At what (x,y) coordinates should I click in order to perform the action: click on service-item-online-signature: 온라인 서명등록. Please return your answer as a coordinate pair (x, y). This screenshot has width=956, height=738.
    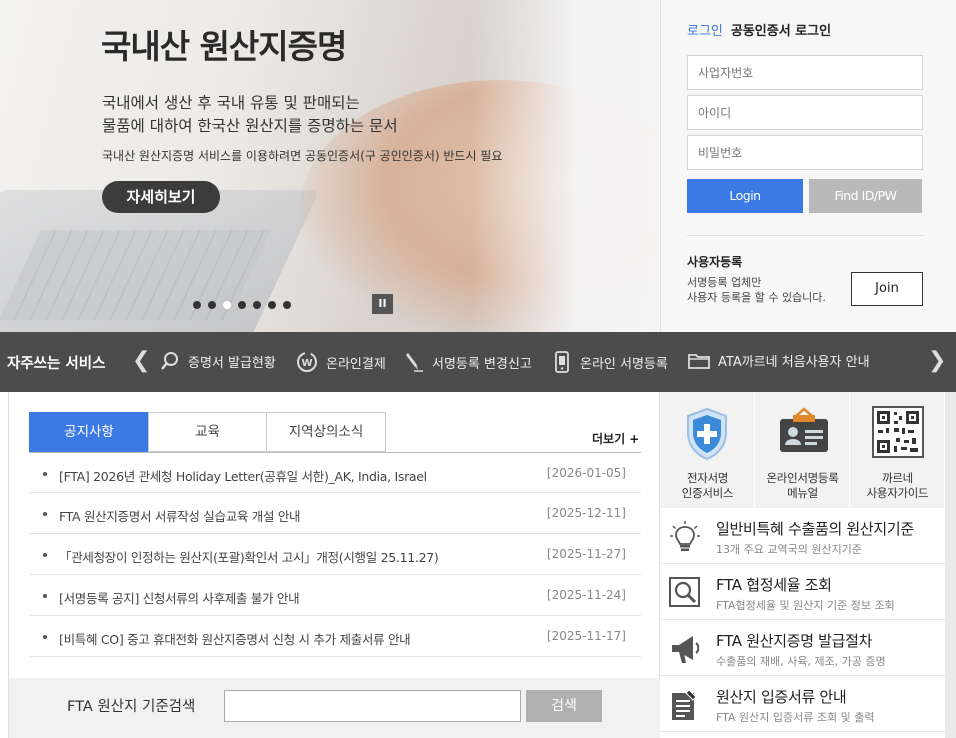
    Looking at the image, I should click on (610, 362).